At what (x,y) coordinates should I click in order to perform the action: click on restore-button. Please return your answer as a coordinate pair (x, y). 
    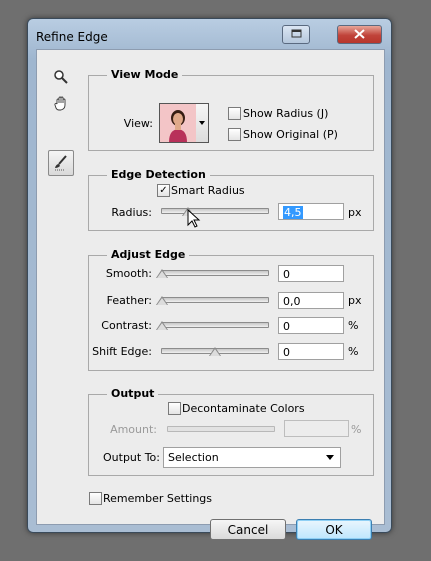
    Looking at the image, I should click on (296, 34).